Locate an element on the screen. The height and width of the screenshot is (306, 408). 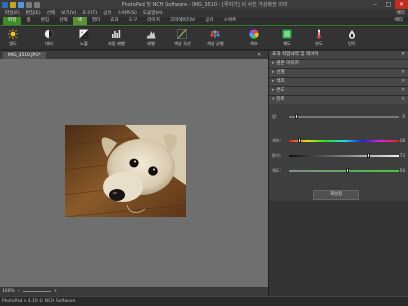
zoom-in-button: + is located at coordinates (56, 291).